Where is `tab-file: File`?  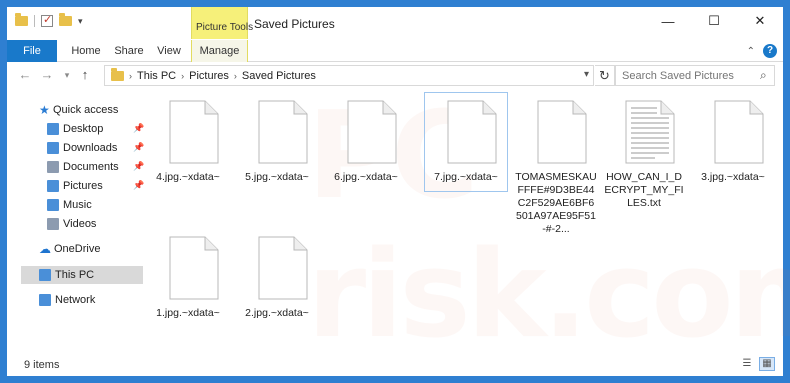
tab-file: File is located at coordinates (32, 51).